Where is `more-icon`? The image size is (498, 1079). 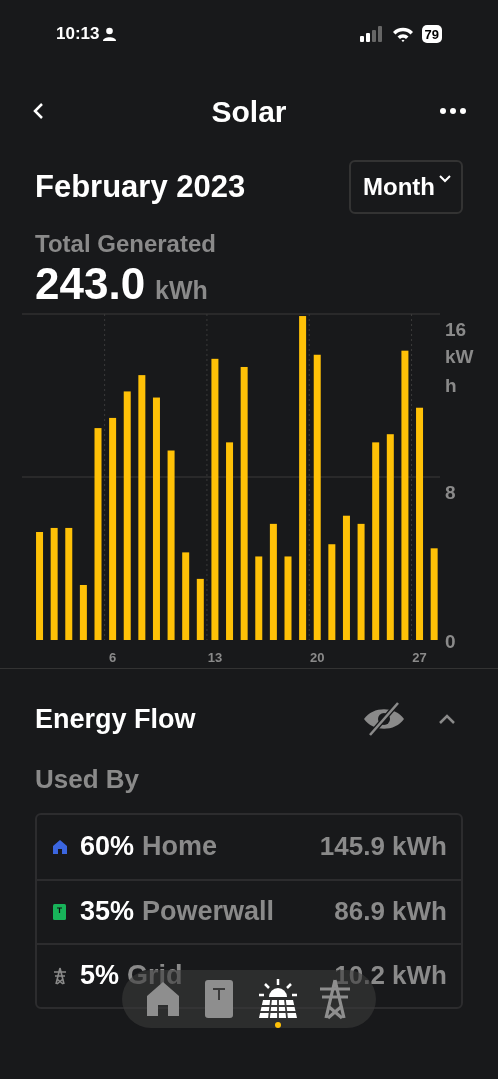 more-icon is located at coordinates (453, 111).